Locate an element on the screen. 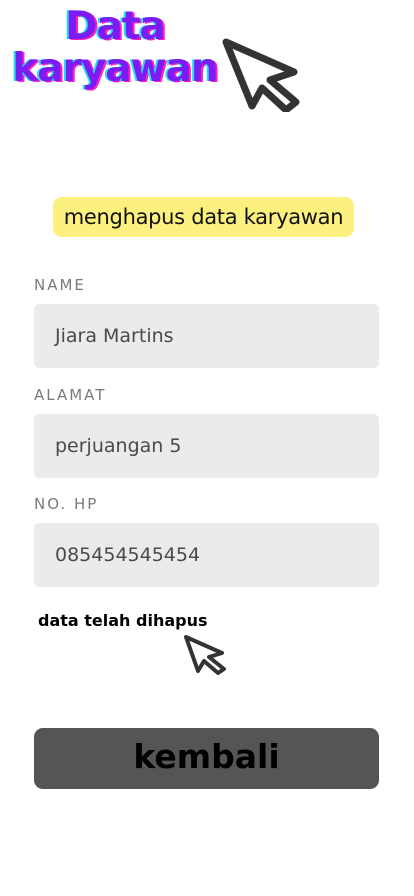 This screenshot has width=414, height=896. page-subtitle: menghapus data karyawan is located at coordinates (203, 217).